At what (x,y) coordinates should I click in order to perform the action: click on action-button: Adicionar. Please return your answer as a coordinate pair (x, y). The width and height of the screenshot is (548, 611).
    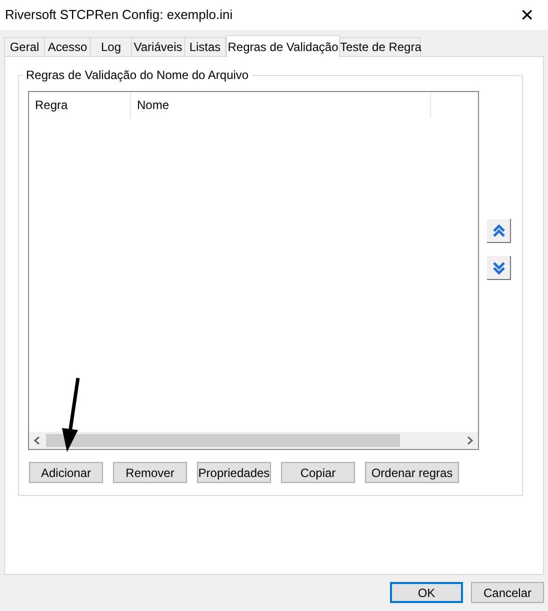
    Looking at the image, I should click on (66, 472).